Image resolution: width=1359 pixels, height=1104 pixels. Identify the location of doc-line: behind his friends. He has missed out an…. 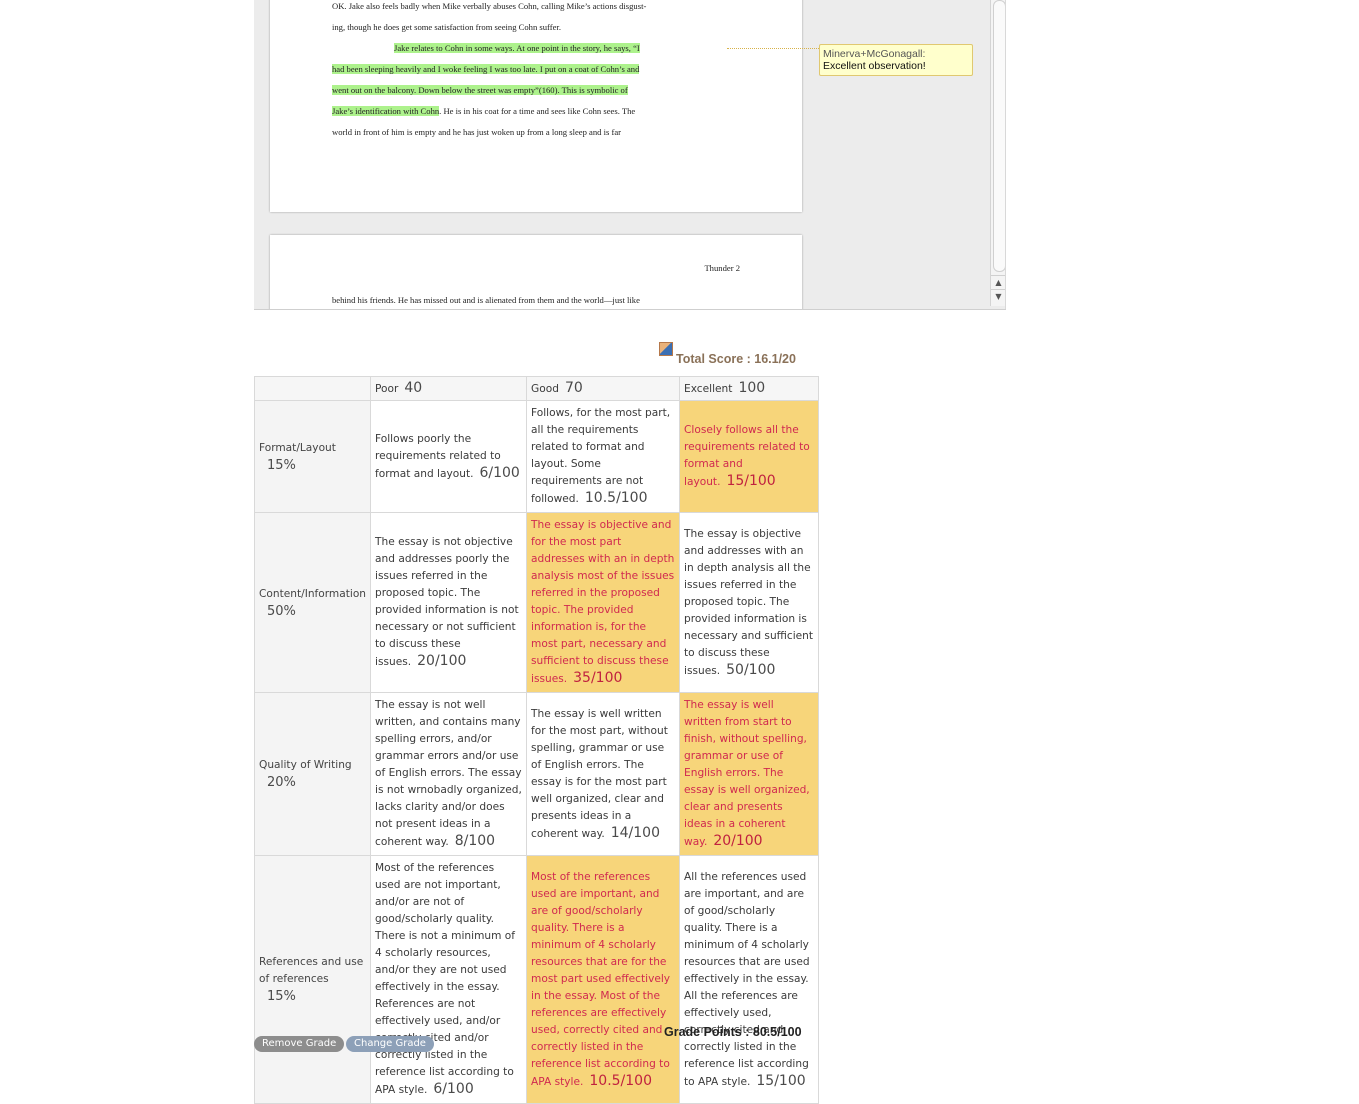
(486, 300).